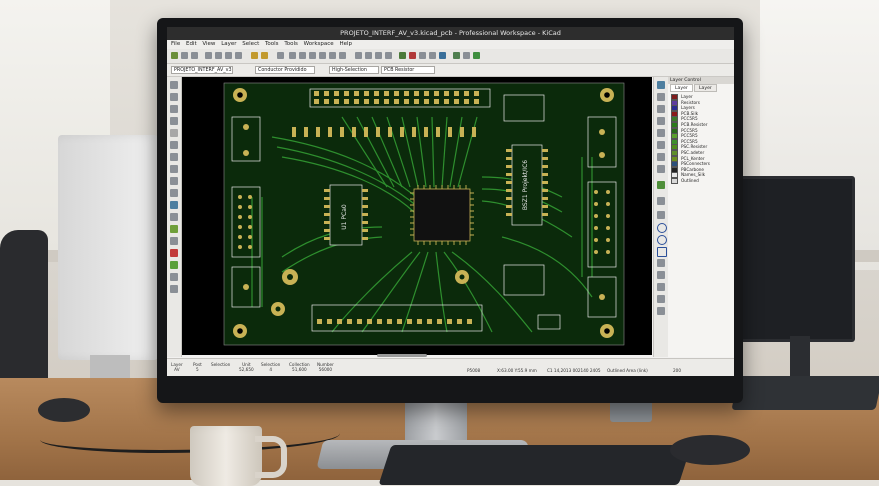  What do you see at coordinates (681, 88) in the screenshot?
I see `tab-layers: Layer` at bounding box center [681, 88].